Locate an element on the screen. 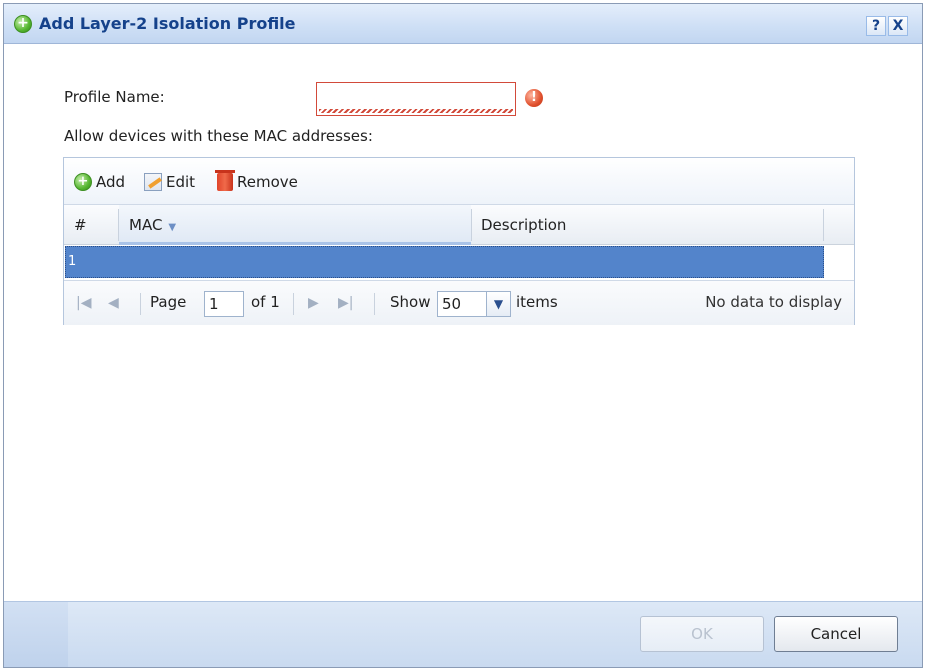  remove-label: Remove is located at coordinates (267, 182).